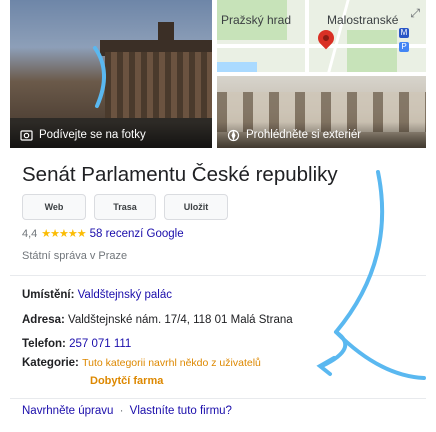 Image resolution: width=436 pixels, height=432 pixels. I want to click on action-buttons: Web Trasa Uložit, so click(125, 207).